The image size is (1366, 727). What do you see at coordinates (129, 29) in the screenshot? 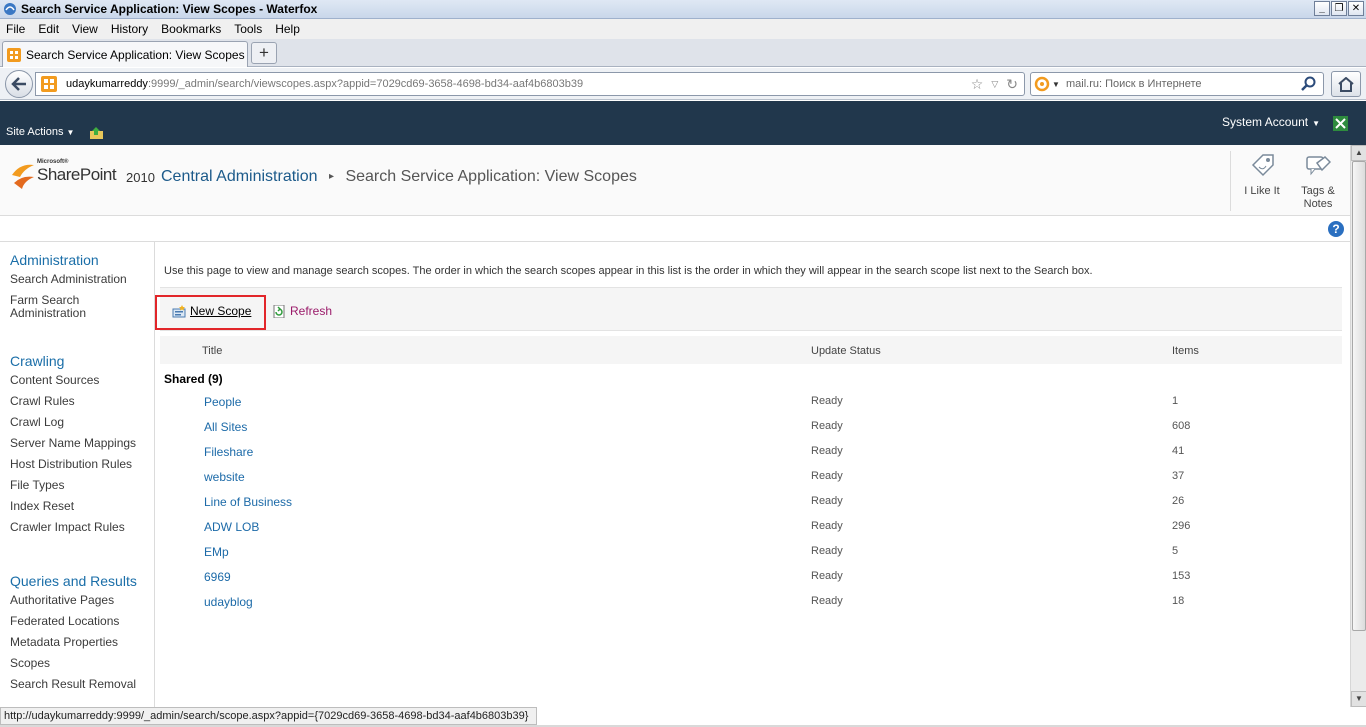
I see `menu-history: History` at bounding box center [129, 29].